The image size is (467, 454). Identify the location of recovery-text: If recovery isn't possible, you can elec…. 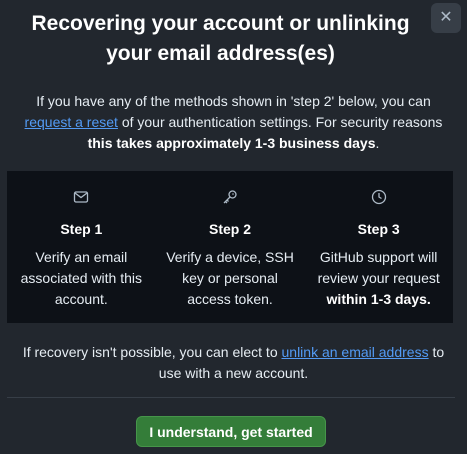
(152, 352).